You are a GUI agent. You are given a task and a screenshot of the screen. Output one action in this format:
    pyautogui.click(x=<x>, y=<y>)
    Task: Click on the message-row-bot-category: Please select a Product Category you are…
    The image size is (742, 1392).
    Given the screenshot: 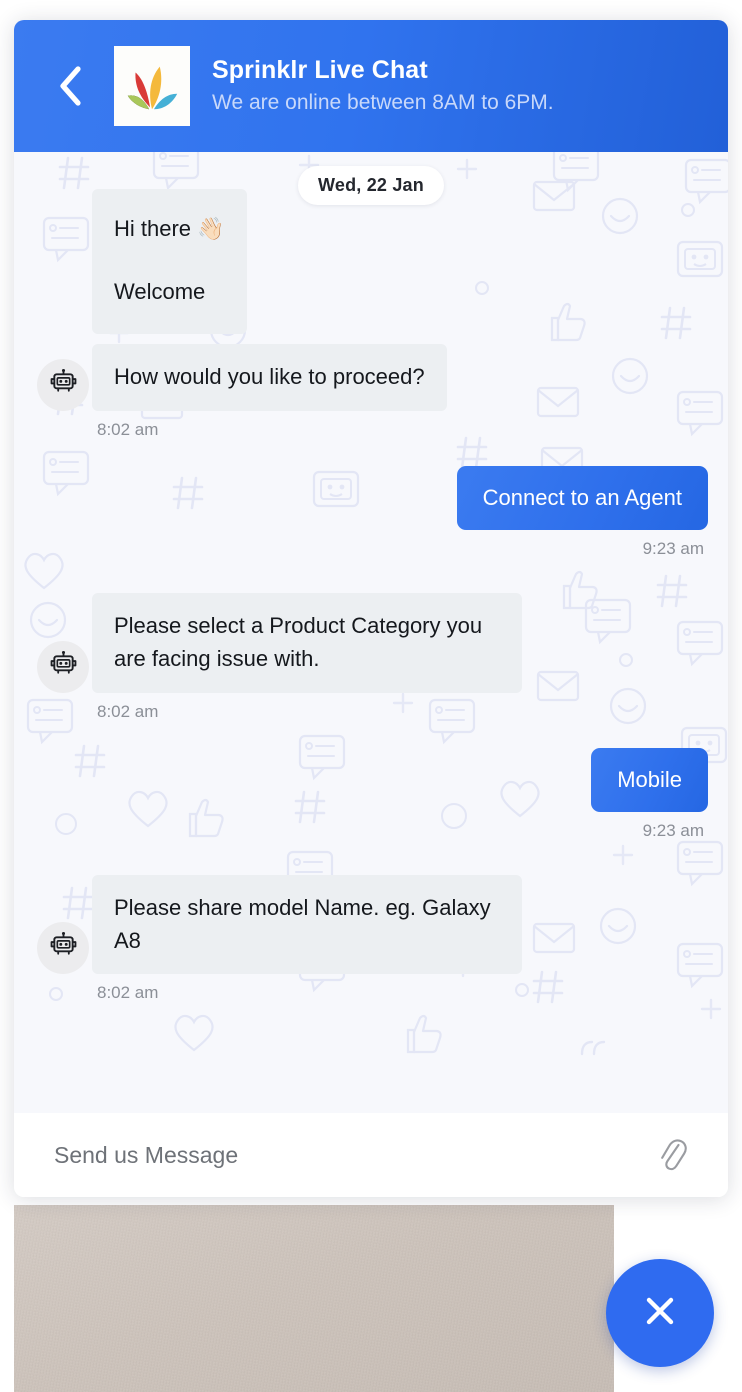 What is the action you would take?
    pyautogui.click(x=371, y=643)
    